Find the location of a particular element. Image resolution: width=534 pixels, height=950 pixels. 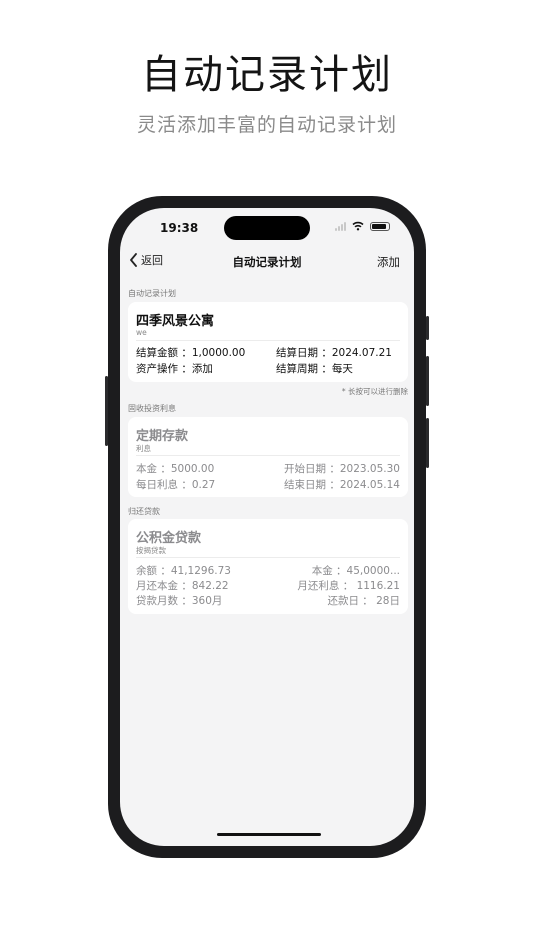

repayment-day: 还款日 ： 28日 is located at coordinates (363, 601).